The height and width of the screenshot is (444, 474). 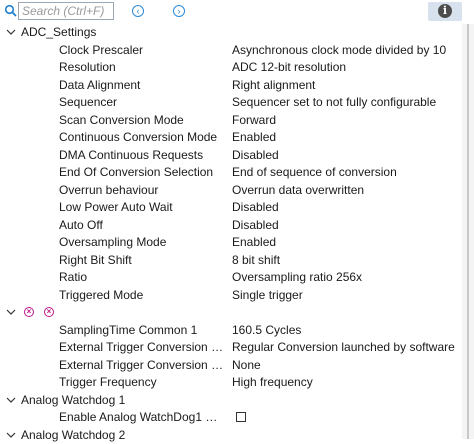 I want to click on param-row: Oversampling Mode Enabled, so click(x=237, y=243).